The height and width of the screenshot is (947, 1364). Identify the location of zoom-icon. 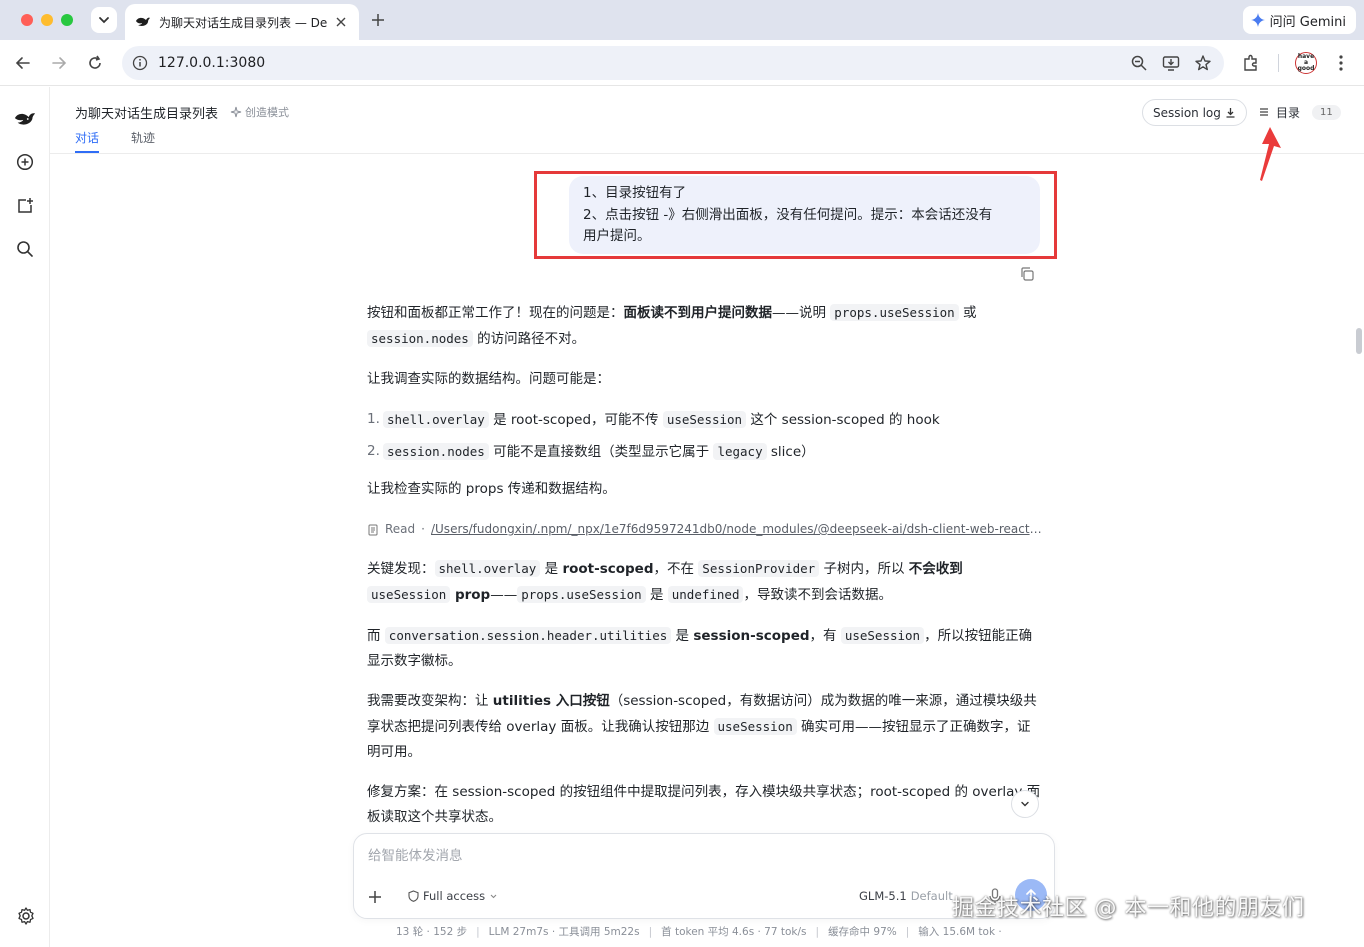
(1139, 63).